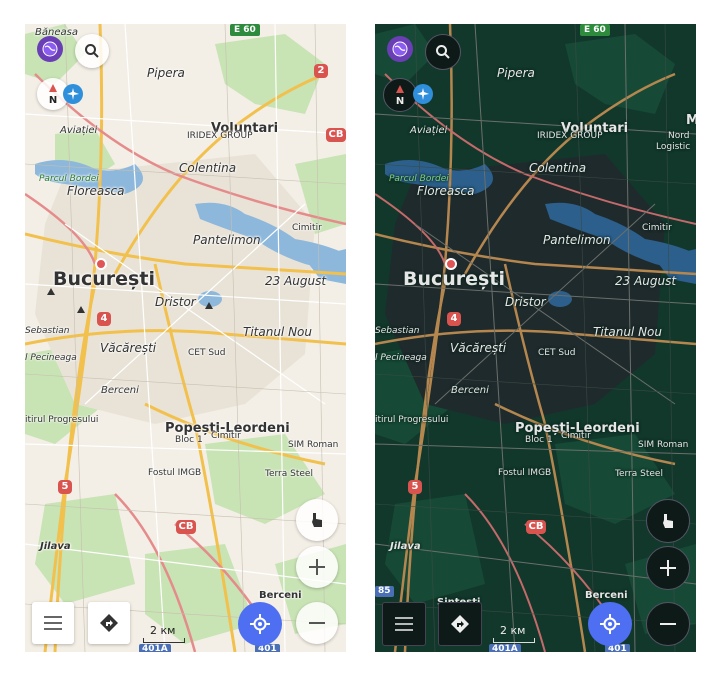  Describe the element at coordinates (525, 302) in the screenshot. I see `place-label: Dristor` at that location.